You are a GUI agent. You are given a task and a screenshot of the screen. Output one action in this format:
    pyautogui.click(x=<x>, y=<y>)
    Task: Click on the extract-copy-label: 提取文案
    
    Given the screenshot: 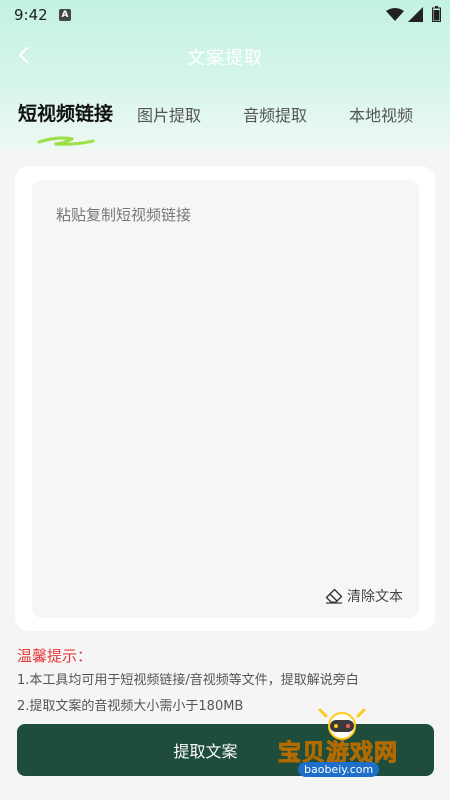 What is the action you would take?
    pyautogui.click(x=205, y=751)
    